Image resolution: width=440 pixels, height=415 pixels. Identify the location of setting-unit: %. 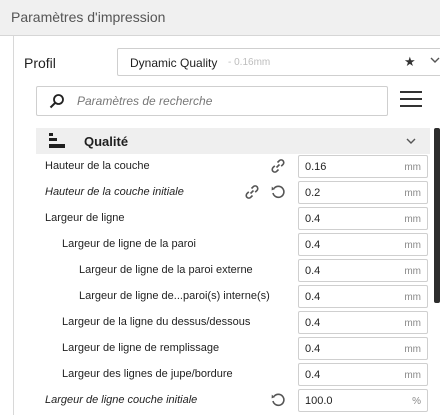
(416, 401).